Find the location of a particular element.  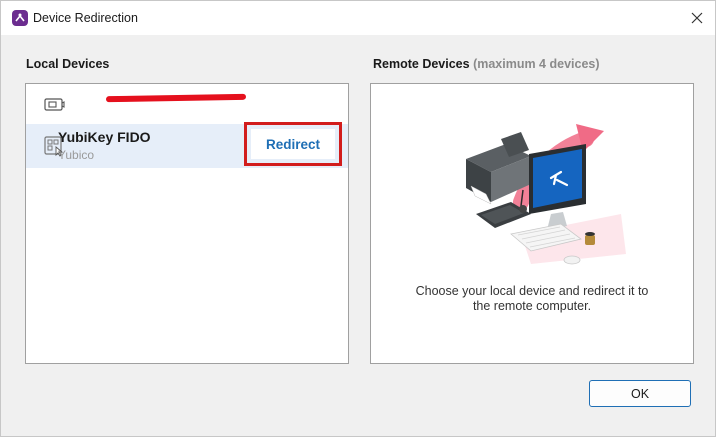

device-name-yubikey: YubiKey FIDO is located at coordinates (104, 137).